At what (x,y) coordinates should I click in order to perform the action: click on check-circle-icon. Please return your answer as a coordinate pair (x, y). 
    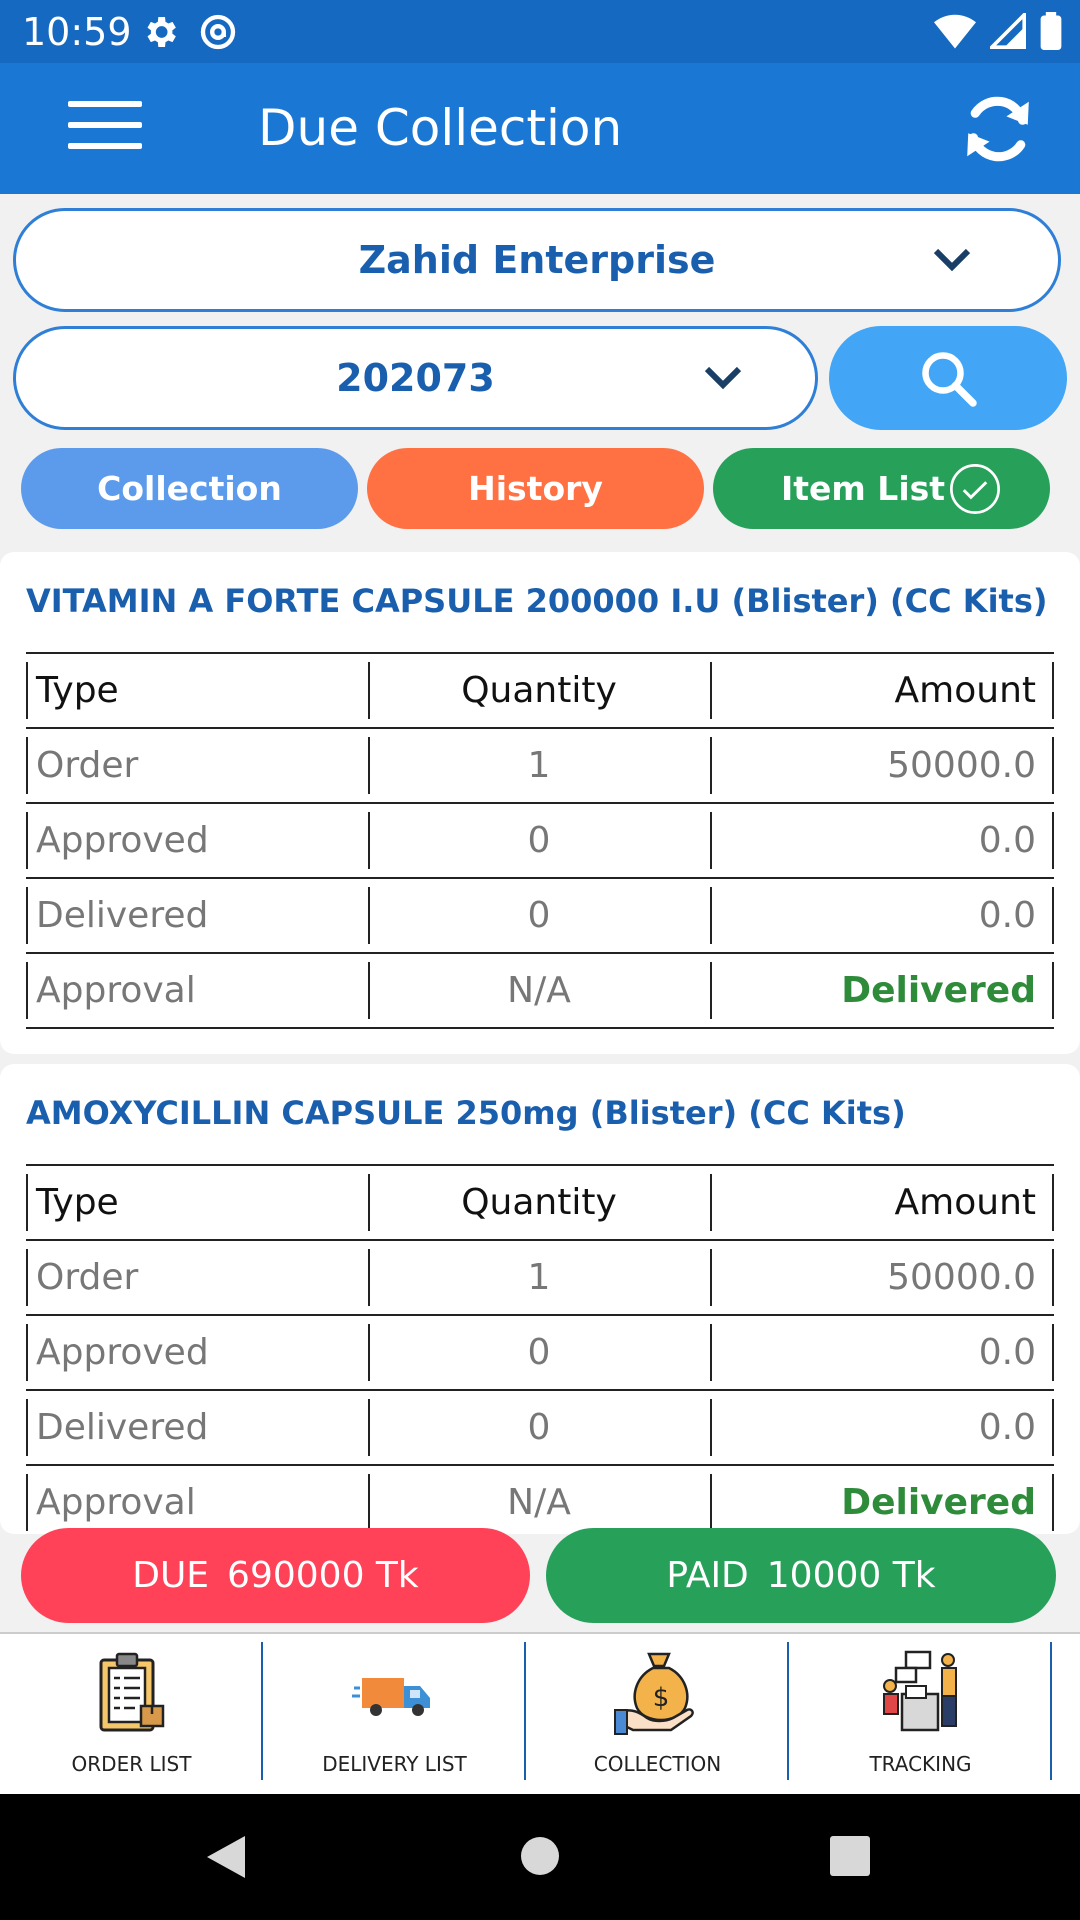
    Looking at the image, I should click on (975, 489).